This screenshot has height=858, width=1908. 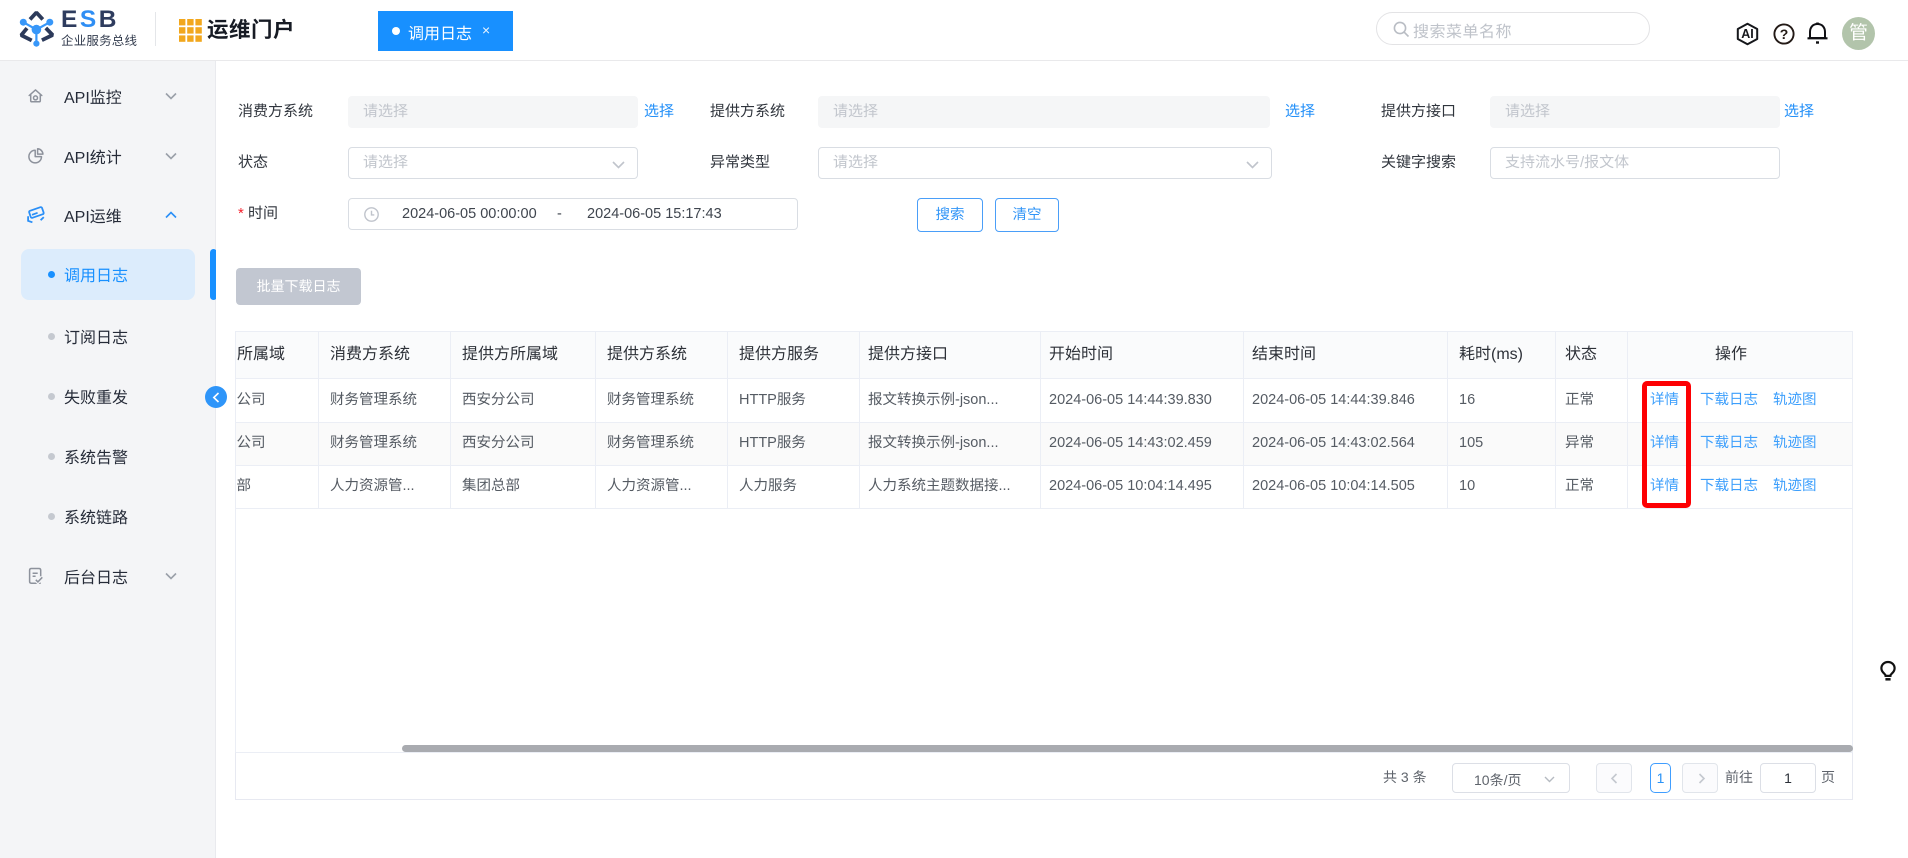 I want to click on svg-text: AI, so click(x=1747, y=34).